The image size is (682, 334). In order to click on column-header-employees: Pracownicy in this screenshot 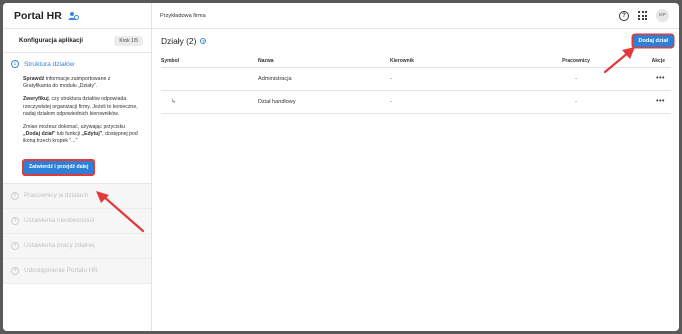, I will do `click(576, 62)`.